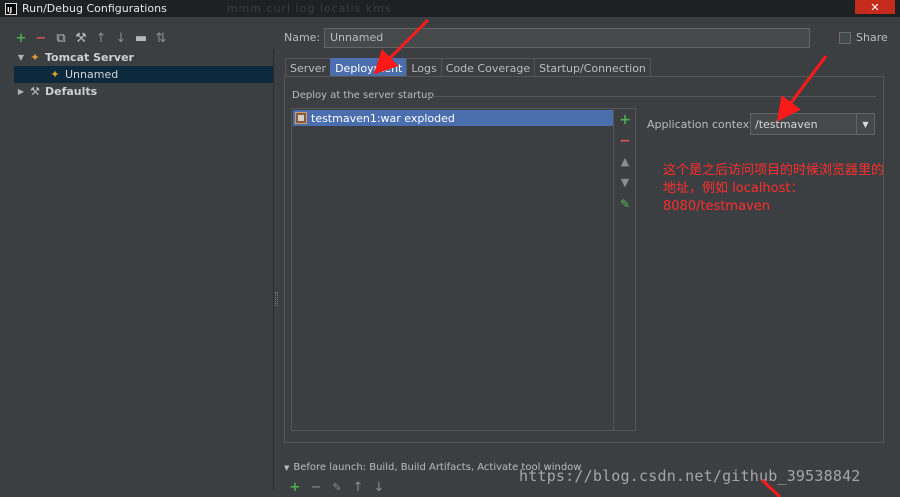  I want to click on config-toolbar: + − ⧉ ⚒ ↑ ↓ ▬ ⇅, so click(91, 38).